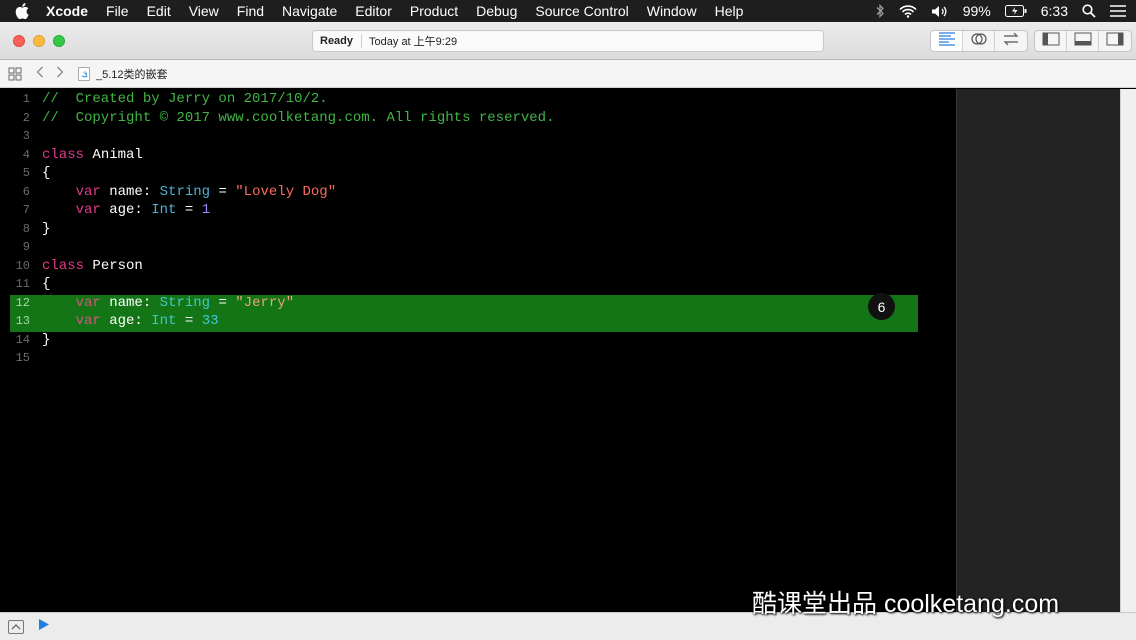  Describe the element at coordinates (1000, 11) in the screenshot. I see `status-area: 99% 6:33` at that location.